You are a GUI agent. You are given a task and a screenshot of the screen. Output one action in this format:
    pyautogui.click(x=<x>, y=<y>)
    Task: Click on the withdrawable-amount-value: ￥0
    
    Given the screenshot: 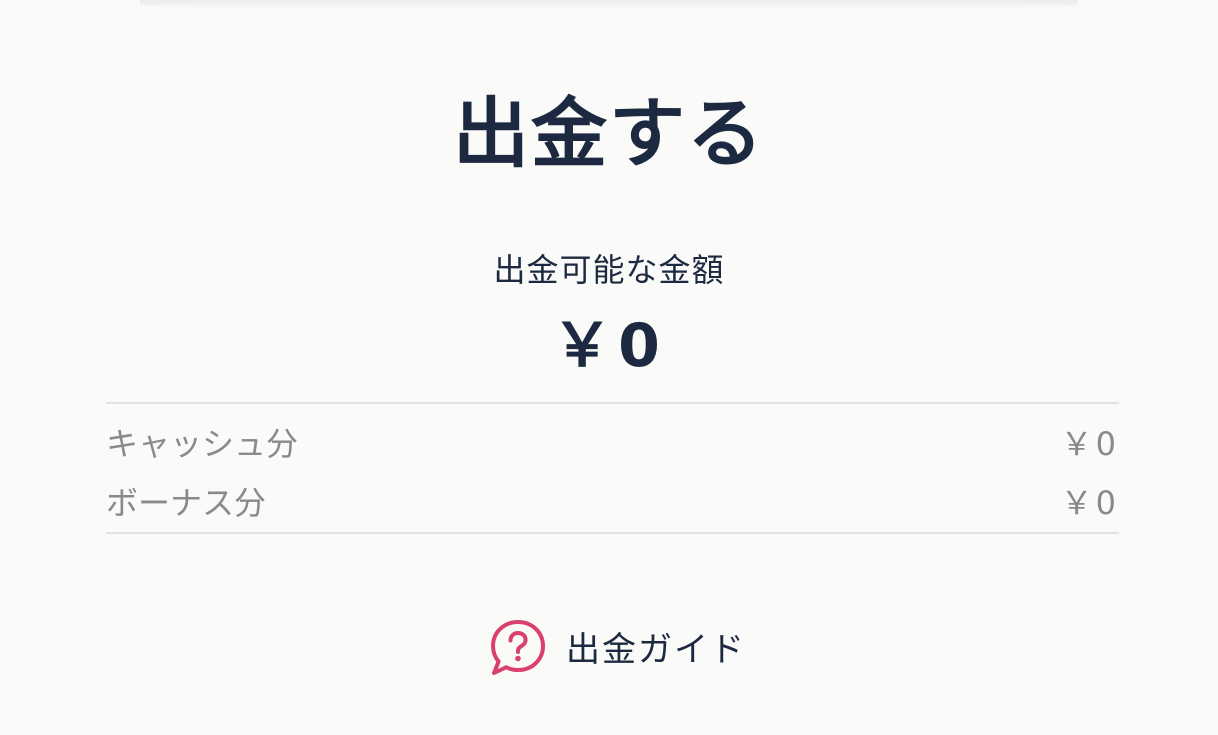 What is the action you would take?
    pyautogui.click(x=609, y=346)
    